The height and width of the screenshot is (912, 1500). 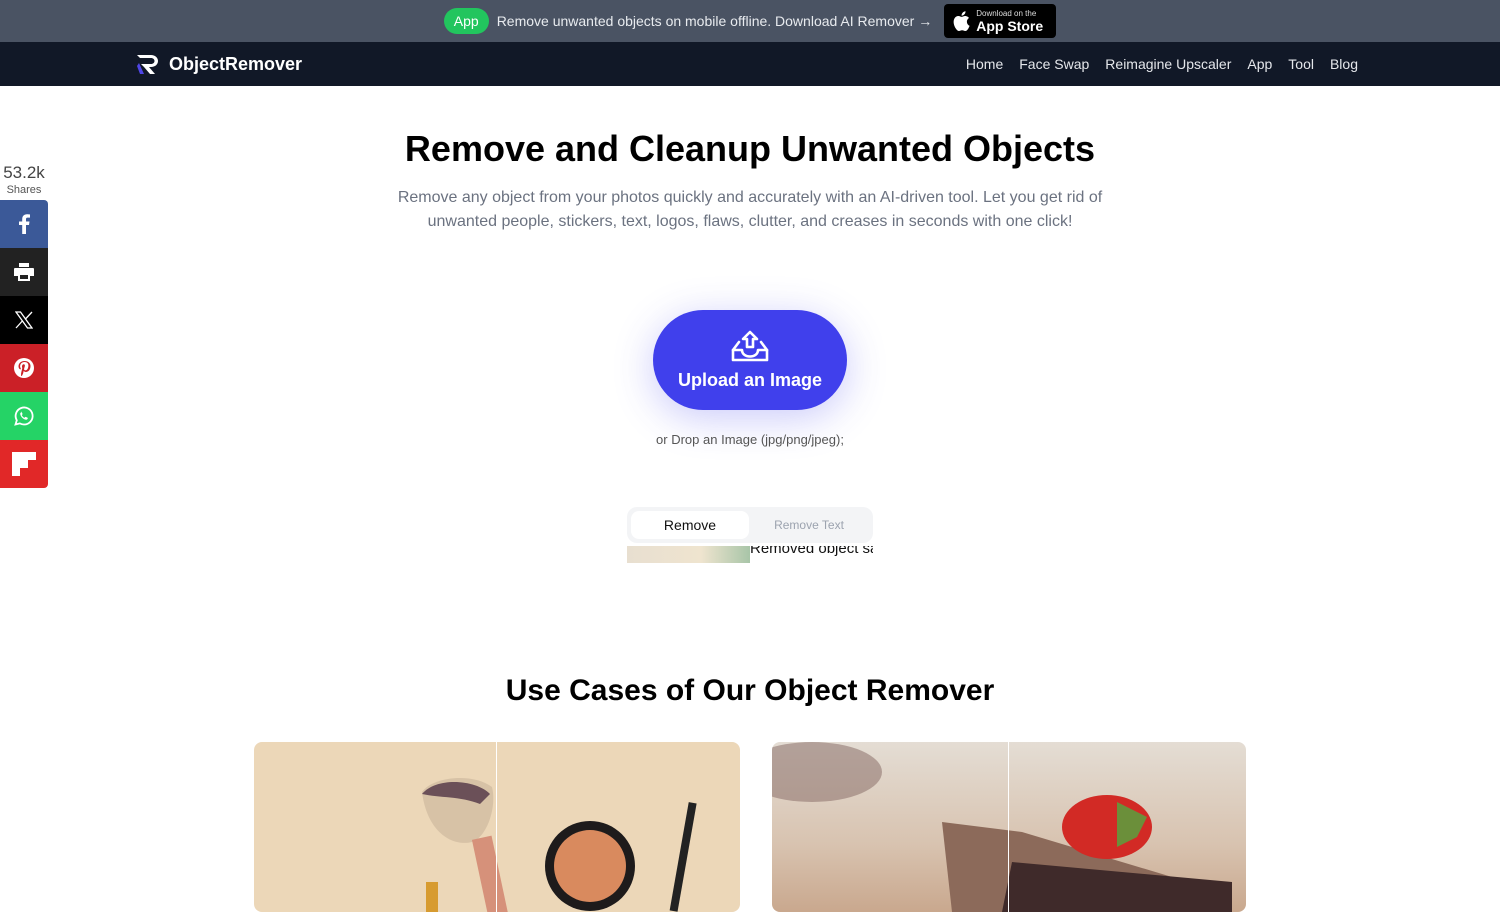 I want to click on share-sidebar: 53.2k Shares, so click(x=24, y=325).